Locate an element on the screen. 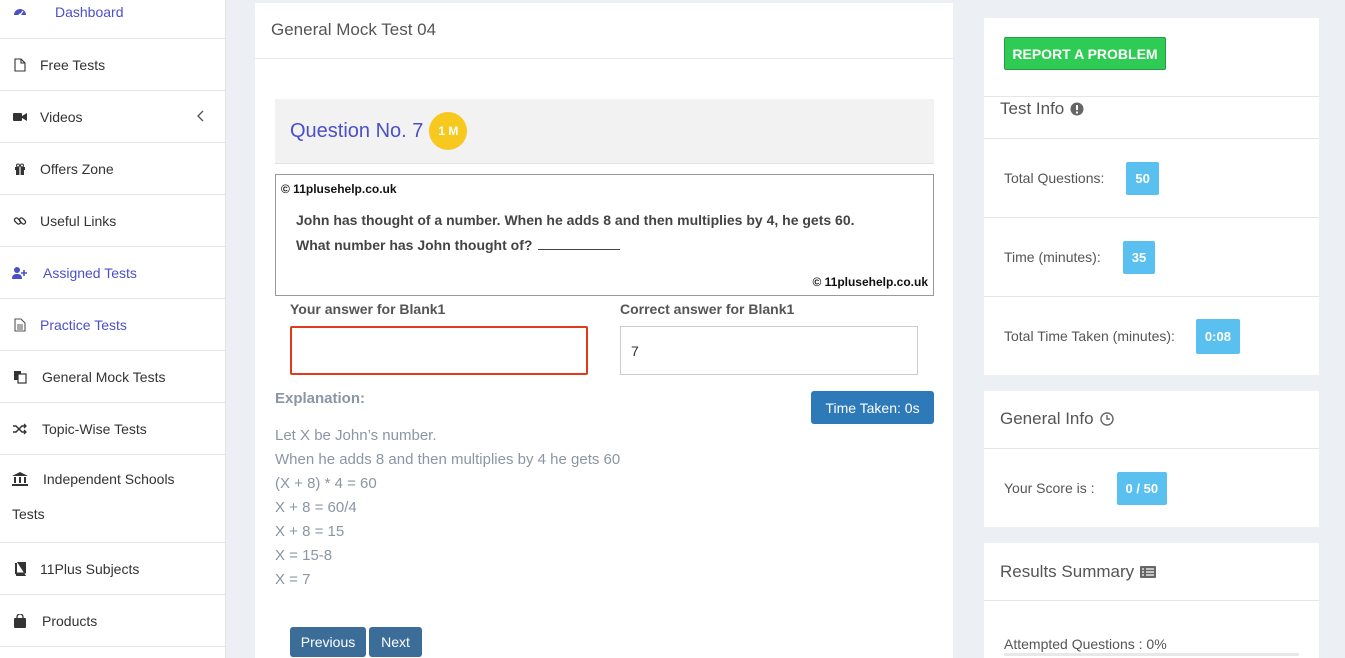 The image size is (1345, 658). test-info-title-text: Test Info is located at coordinates (1032, 108).